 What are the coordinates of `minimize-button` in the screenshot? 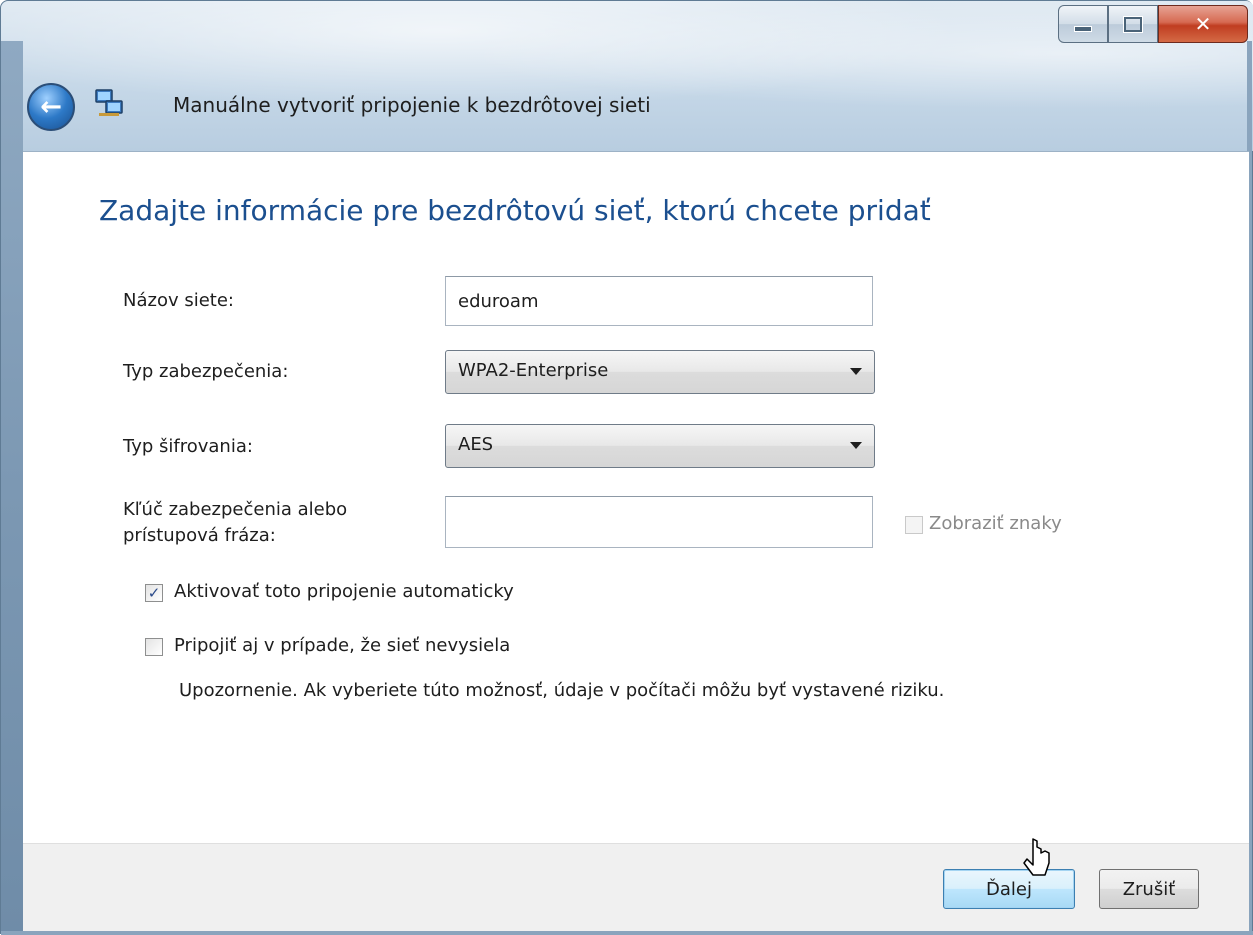 It's located at (1083, 24).